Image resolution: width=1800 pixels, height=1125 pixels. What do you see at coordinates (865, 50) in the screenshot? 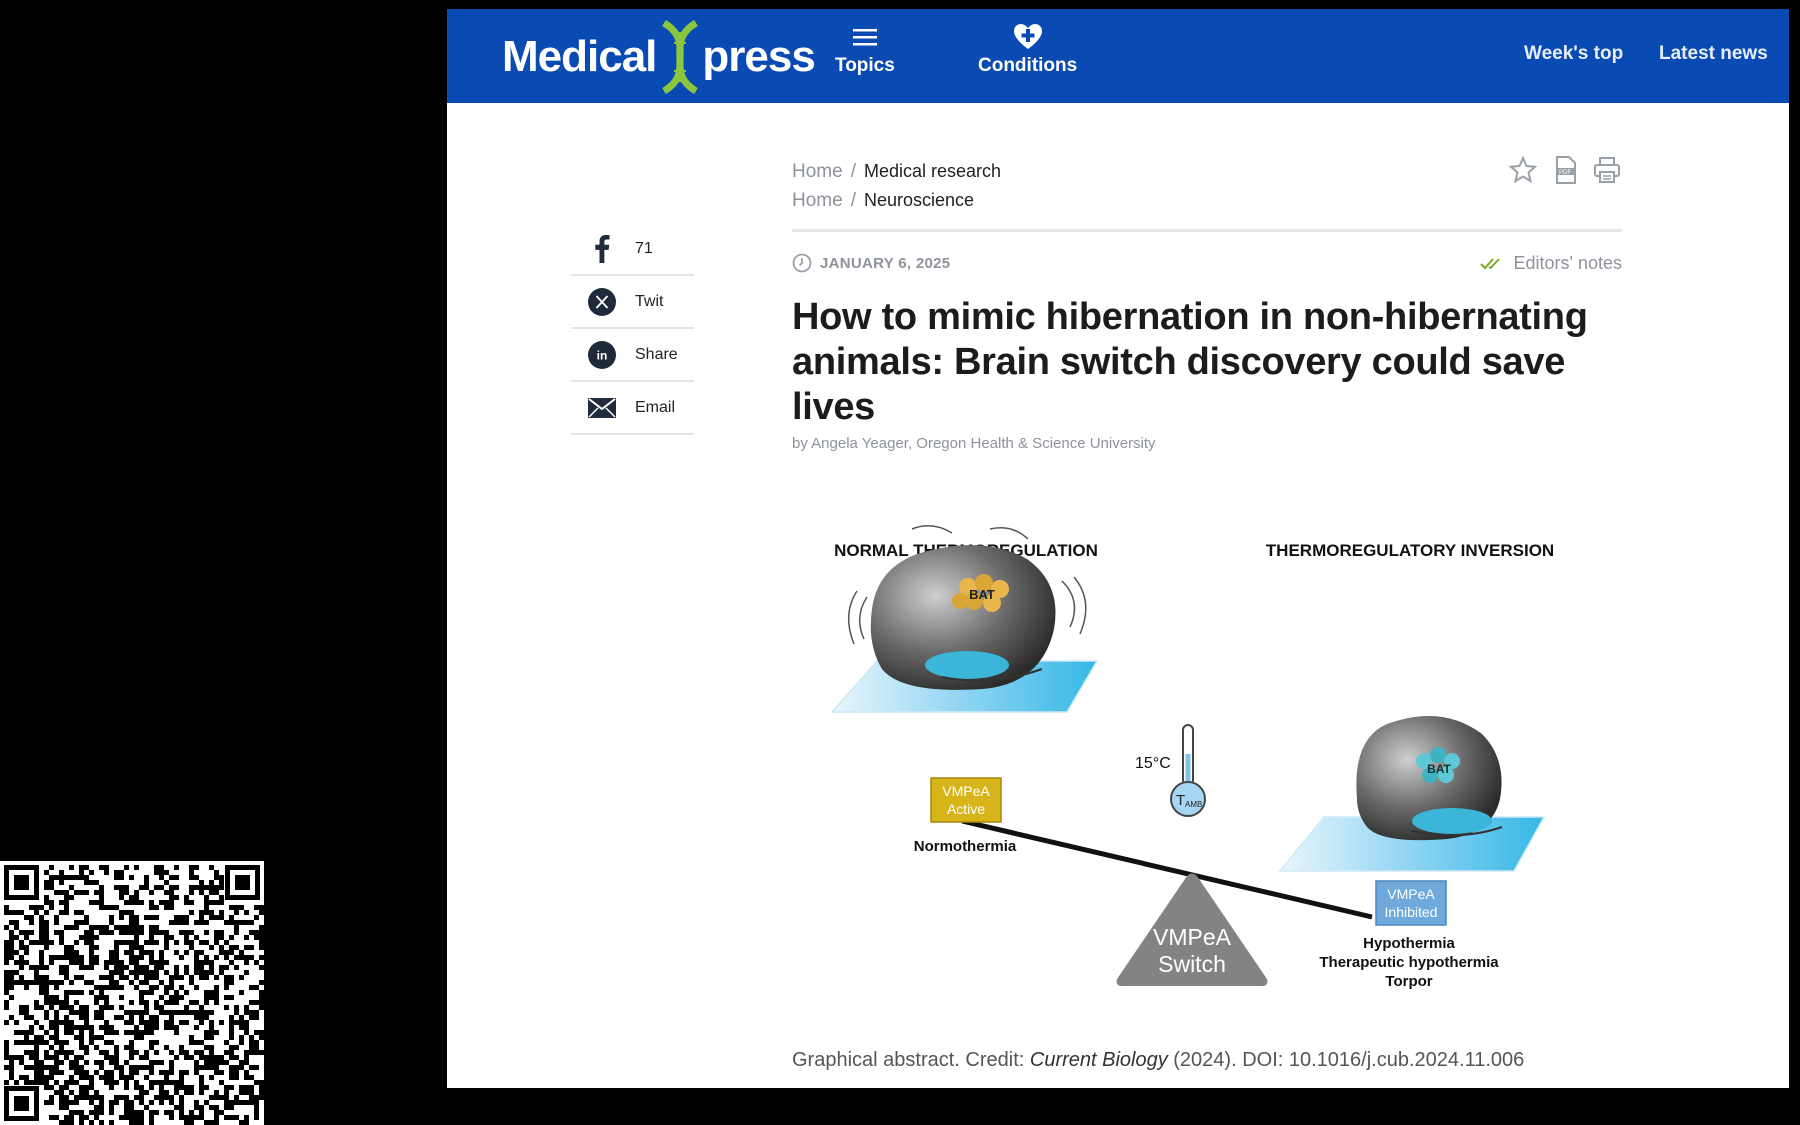
I see `nav-topics: Topics` at bounding box center [865, 50].